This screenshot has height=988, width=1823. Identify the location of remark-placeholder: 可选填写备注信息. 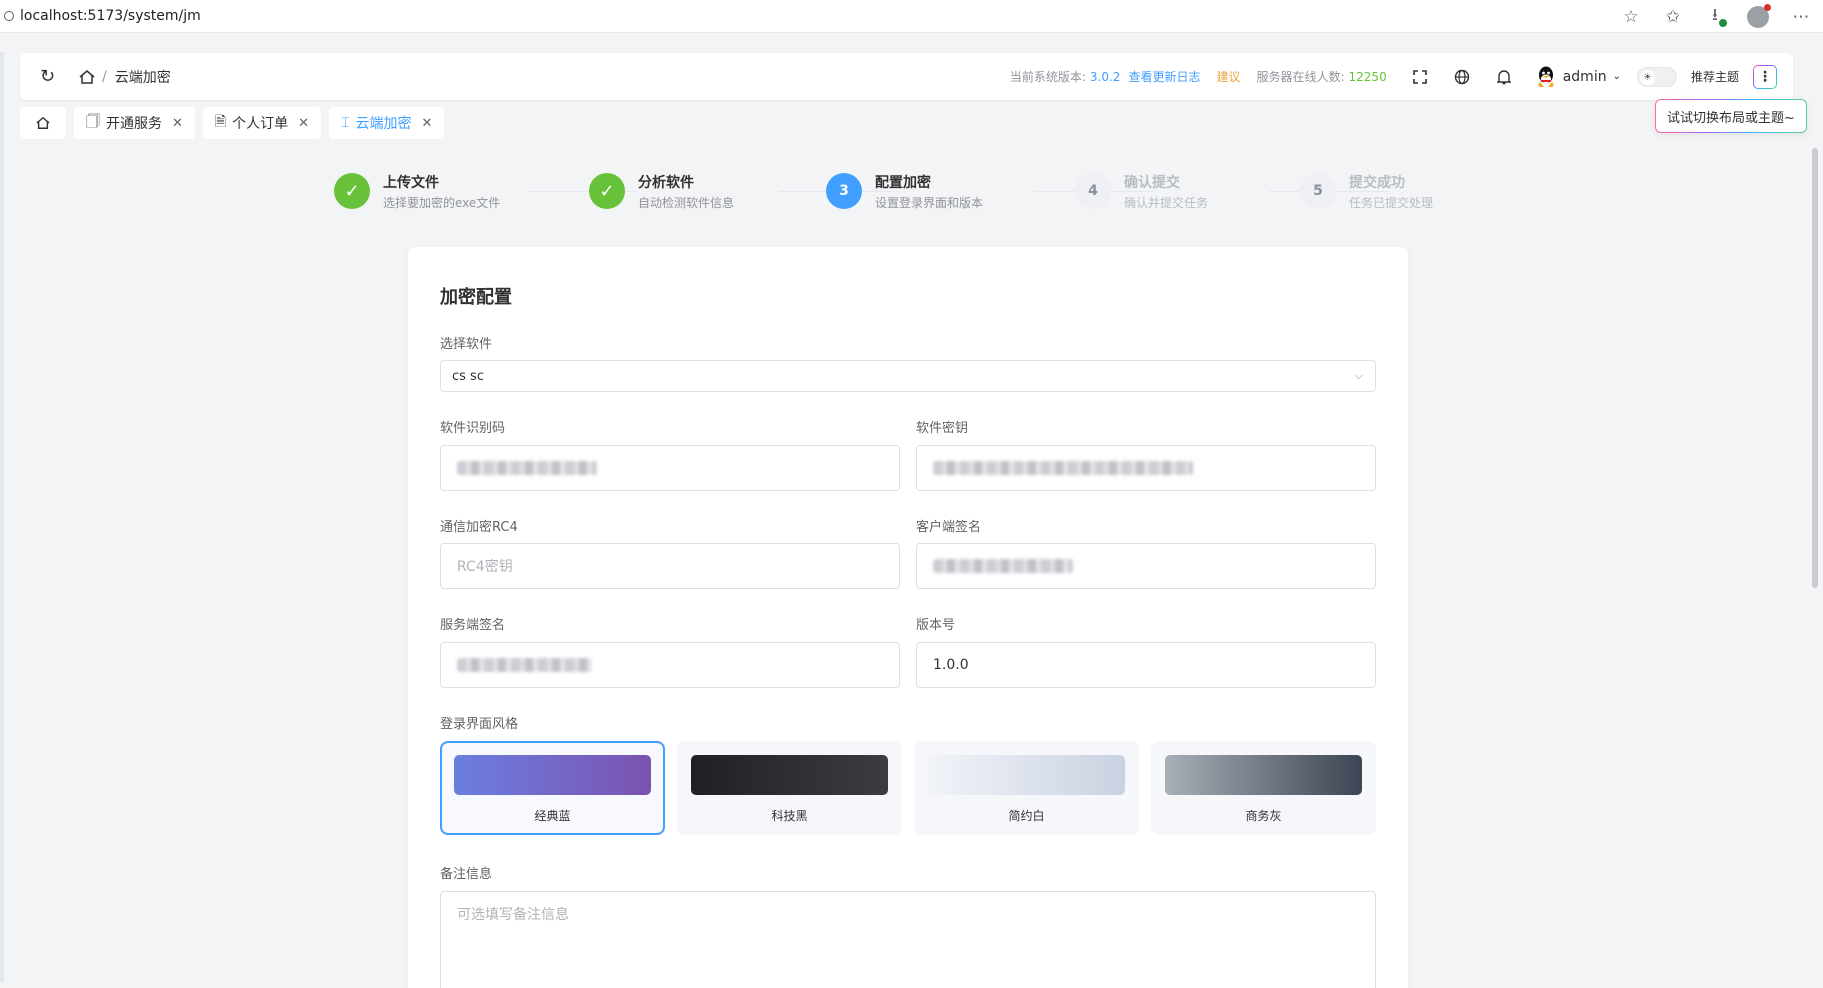
(513, 915).